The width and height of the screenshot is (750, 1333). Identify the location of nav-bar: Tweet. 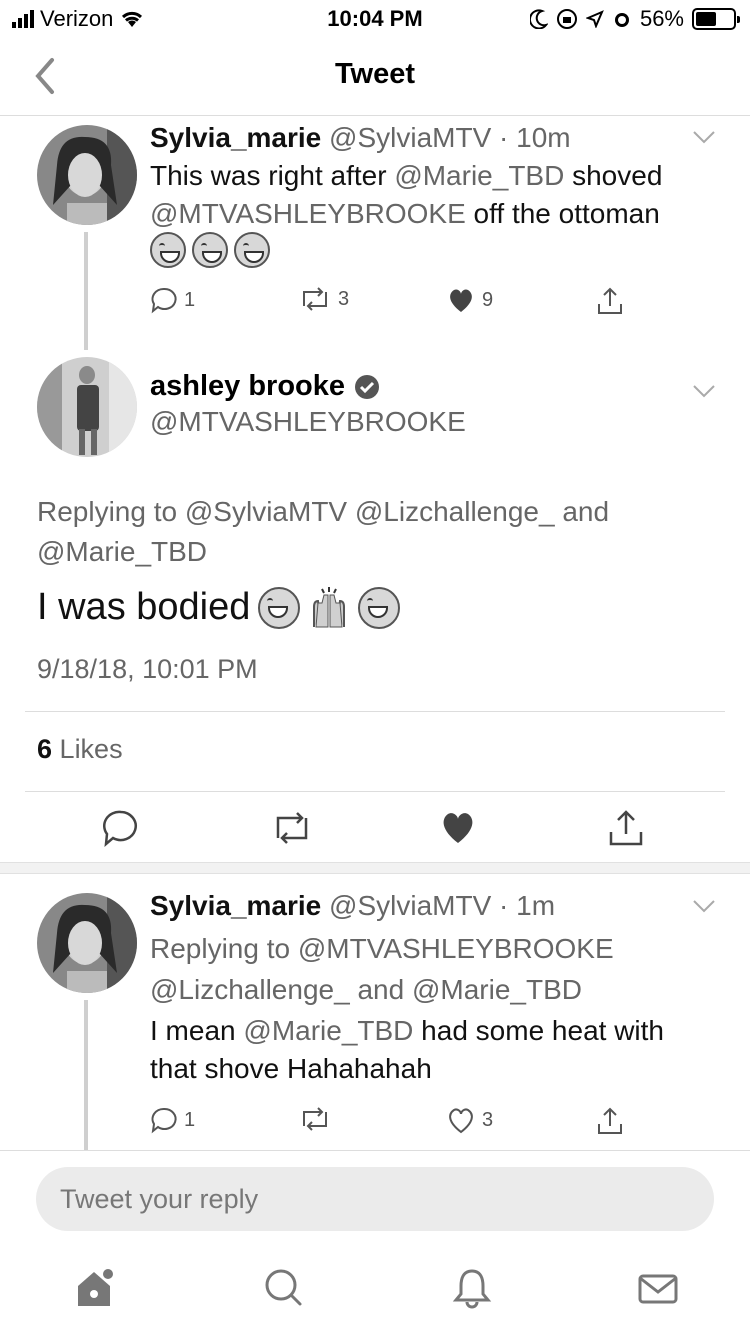
(375, 78).